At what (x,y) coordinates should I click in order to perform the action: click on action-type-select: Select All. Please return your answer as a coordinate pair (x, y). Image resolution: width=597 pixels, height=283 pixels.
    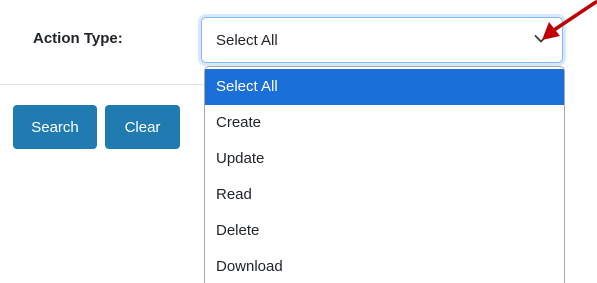
    Looking at the image, I should click on (382, 40).